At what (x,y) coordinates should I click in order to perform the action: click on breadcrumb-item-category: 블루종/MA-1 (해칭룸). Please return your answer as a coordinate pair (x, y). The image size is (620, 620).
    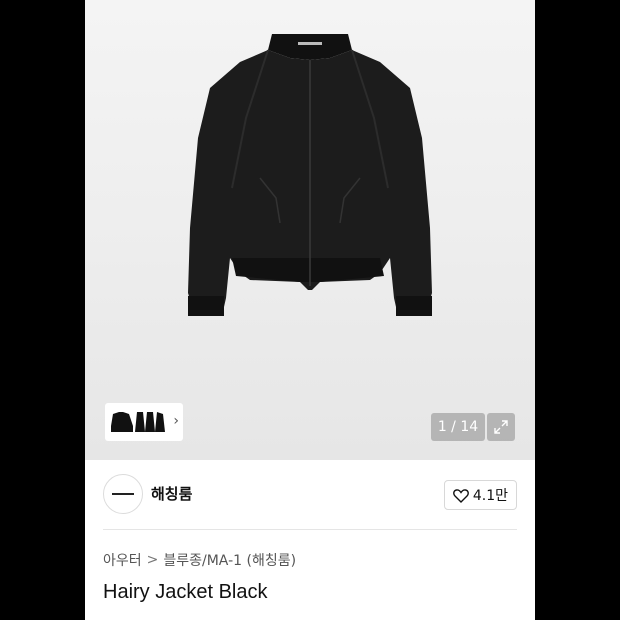
    Looking at the image, I should click on (229, 560).